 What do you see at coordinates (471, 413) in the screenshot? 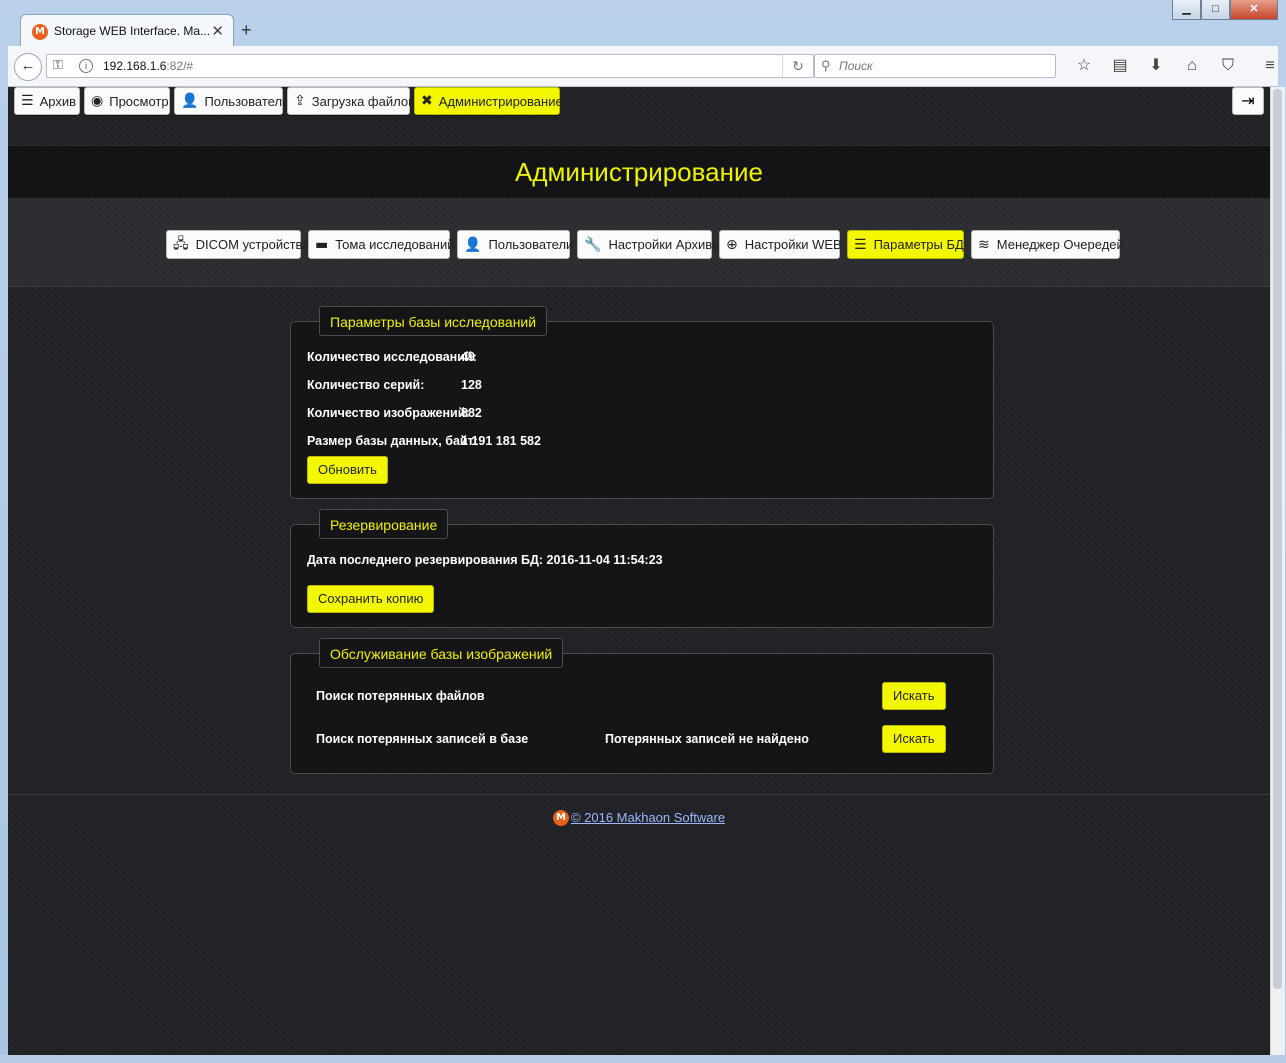
I see `images-count-value: 882` at bounding box center [471, 413].